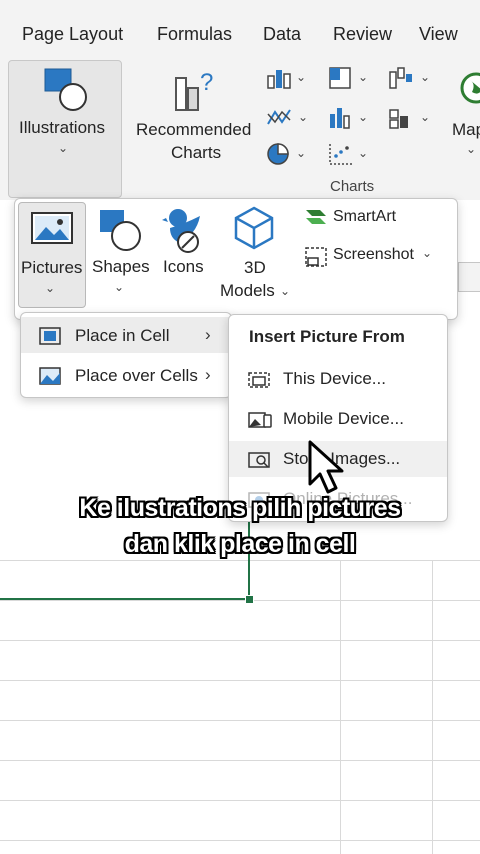  What do you see at coordinates (340, 78) in the screenshot?
I see `hierarchy-chart-icon` at bounding box center [340, 78].